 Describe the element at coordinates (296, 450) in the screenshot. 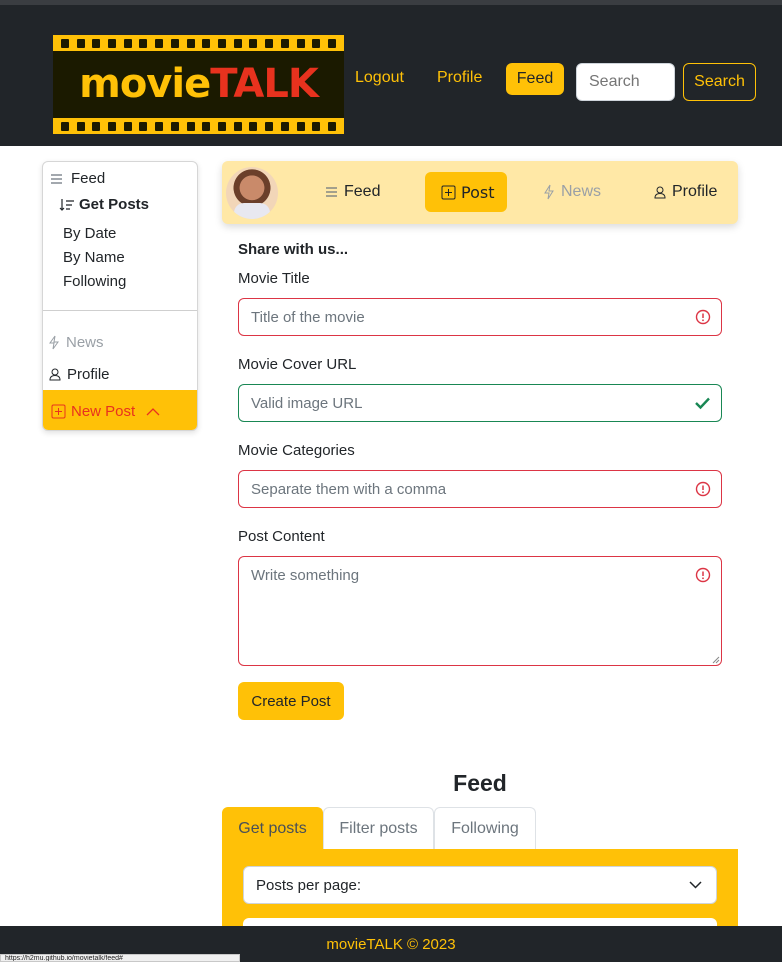

I see `movie-categories-label: Movie Categories` at that location.